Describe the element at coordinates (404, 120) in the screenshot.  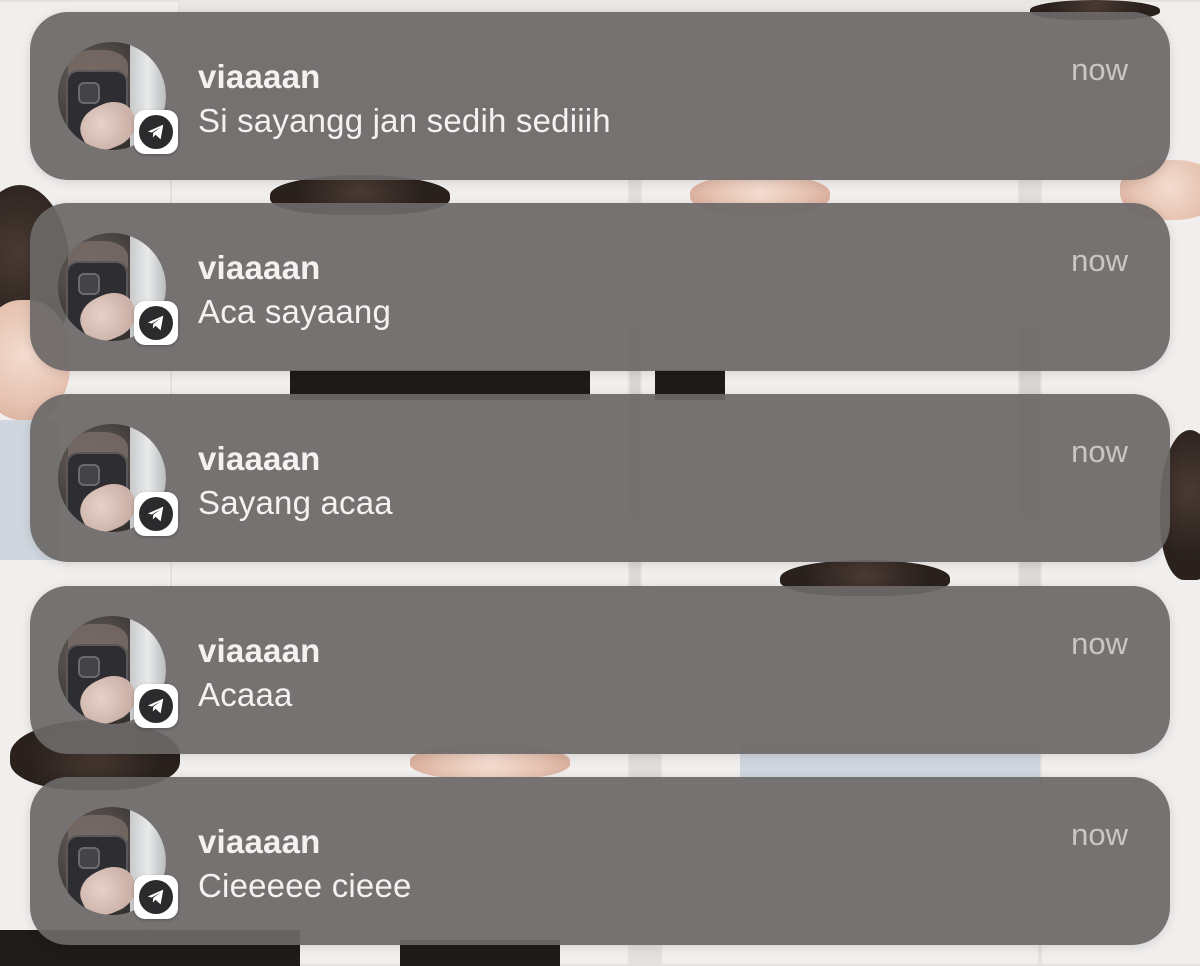
I see `notification-message: Si sayangg jan sedih sediiih` at that location.